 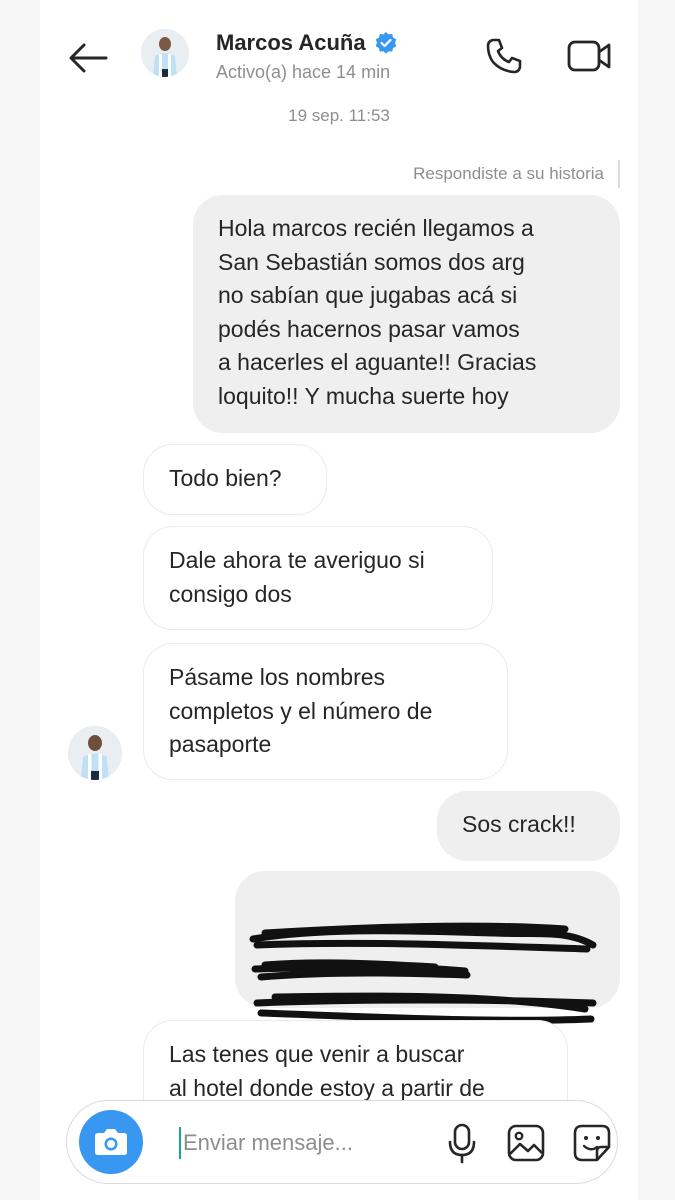 I want to click on message-bubble-incoming: Dale ahora te averiguo si consigo dos, so click(x=318, y=578).